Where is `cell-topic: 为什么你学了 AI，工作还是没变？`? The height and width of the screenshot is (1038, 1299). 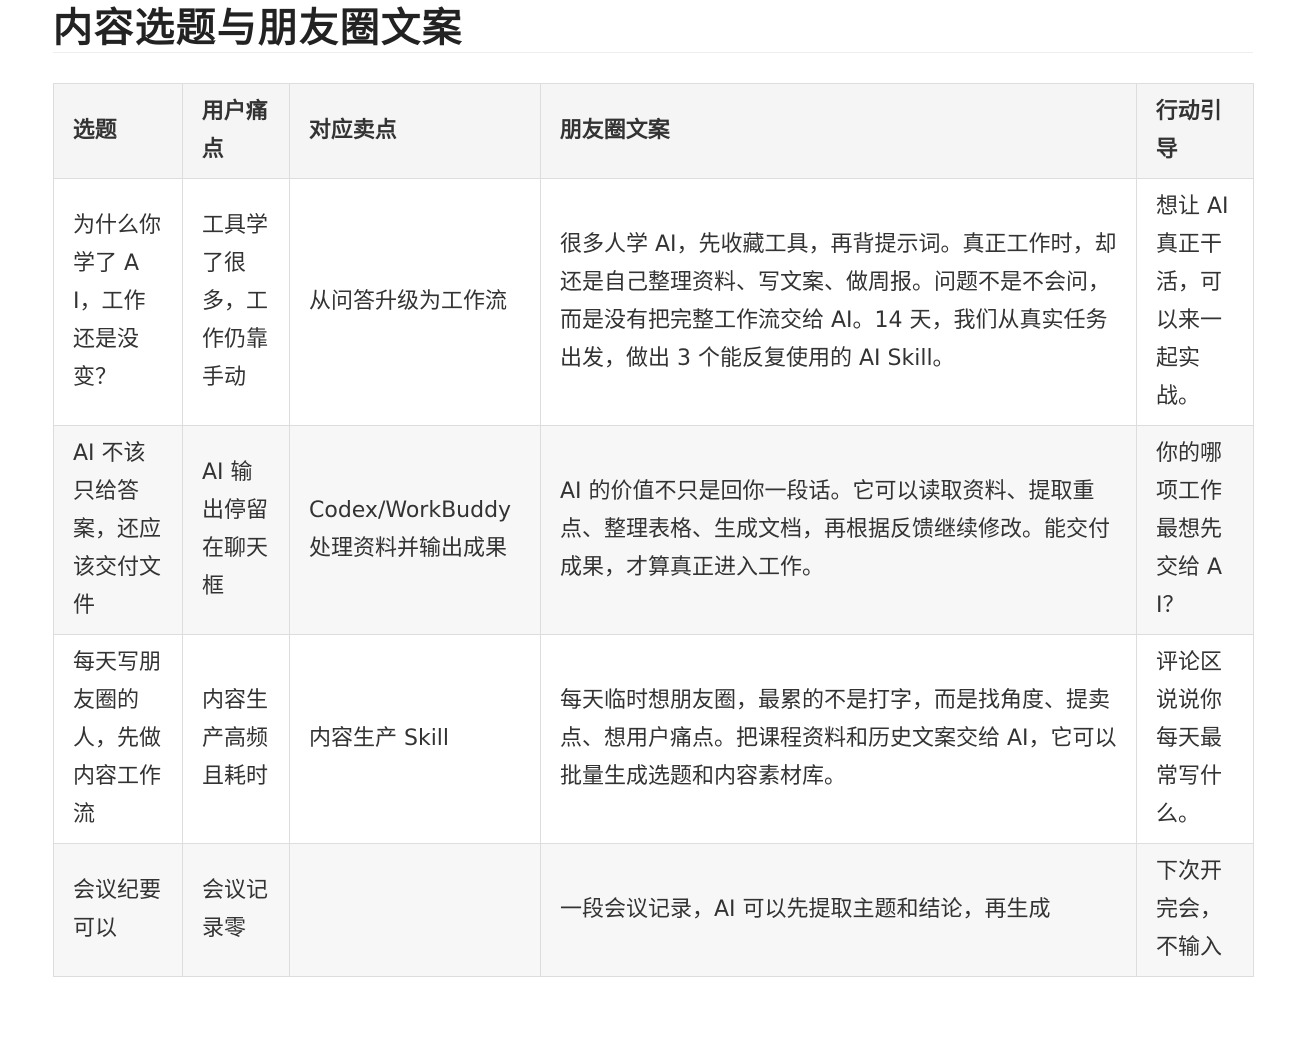
cell-topic: 为什么你学了 AI，工作还是没变？ is located at coordinates (118, 302).